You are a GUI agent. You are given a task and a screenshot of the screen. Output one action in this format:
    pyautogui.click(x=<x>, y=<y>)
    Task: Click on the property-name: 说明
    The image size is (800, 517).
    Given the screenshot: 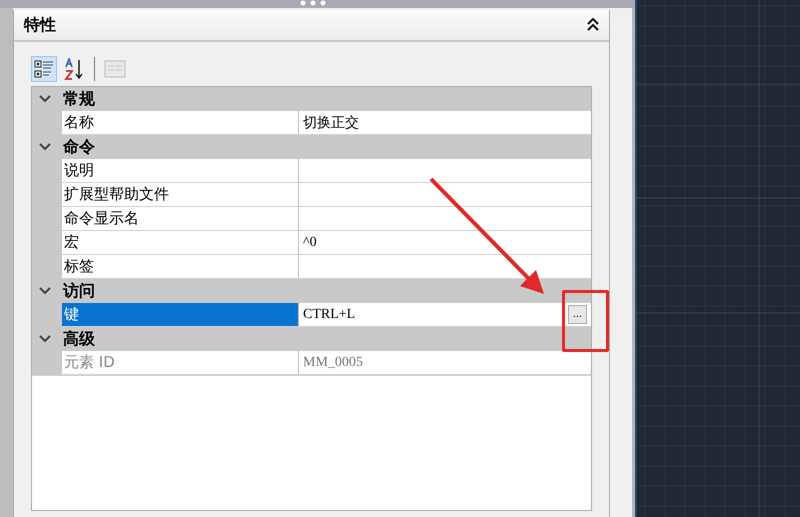 What is the action you would take?
    pyautogui.click(x=180, y=171)
    